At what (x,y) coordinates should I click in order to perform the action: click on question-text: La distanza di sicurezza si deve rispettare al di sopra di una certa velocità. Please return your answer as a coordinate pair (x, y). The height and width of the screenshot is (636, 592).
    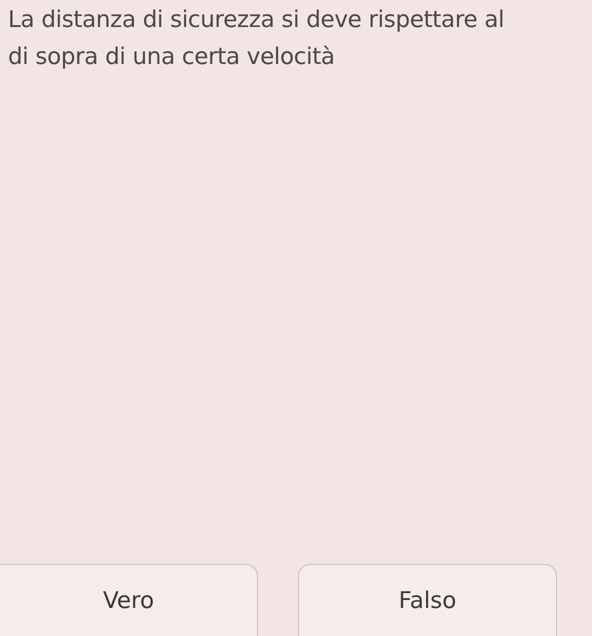
    Looking at the image, I should click on (256, 39).